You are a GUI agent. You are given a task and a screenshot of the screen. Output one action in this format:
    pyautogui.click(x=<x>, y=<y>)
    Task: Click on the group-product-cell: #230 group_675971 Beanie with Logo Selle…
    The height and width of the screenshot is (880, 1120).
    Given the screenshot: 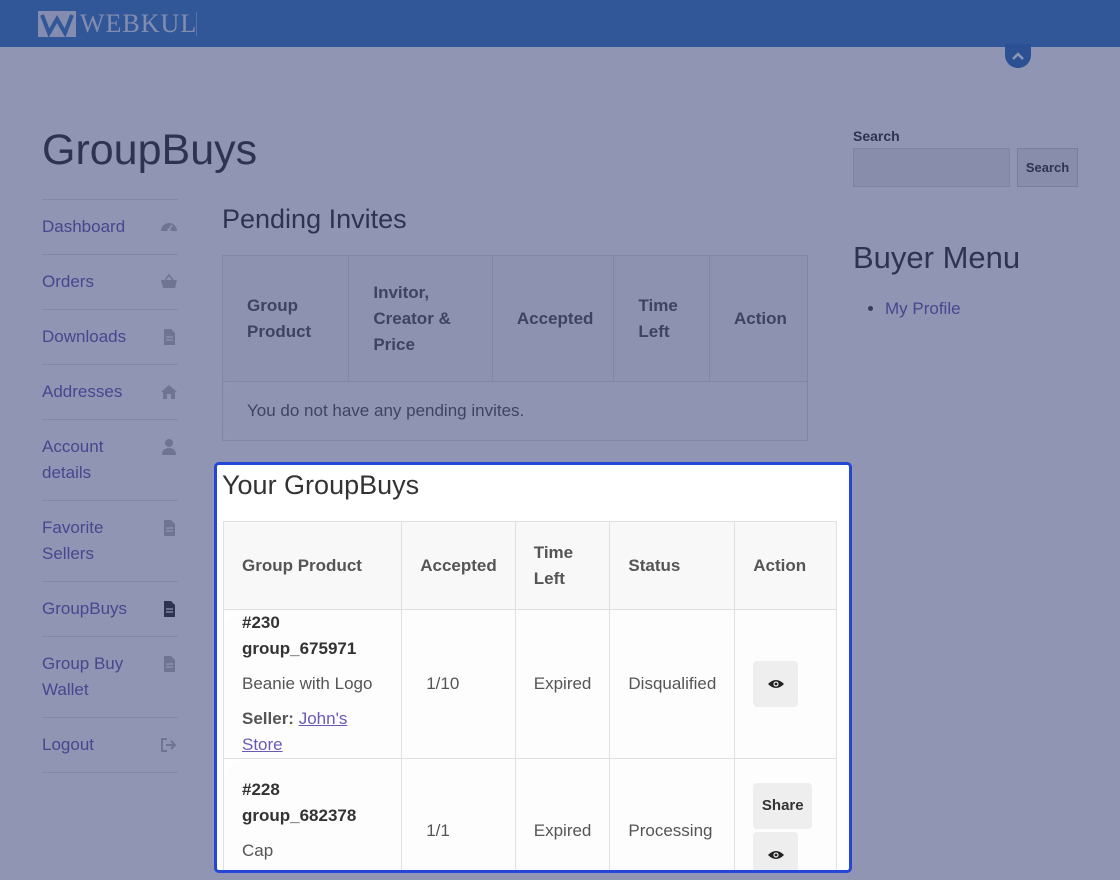 What is the action you would take?
    pyautogui.click(x=312, y=684)
    